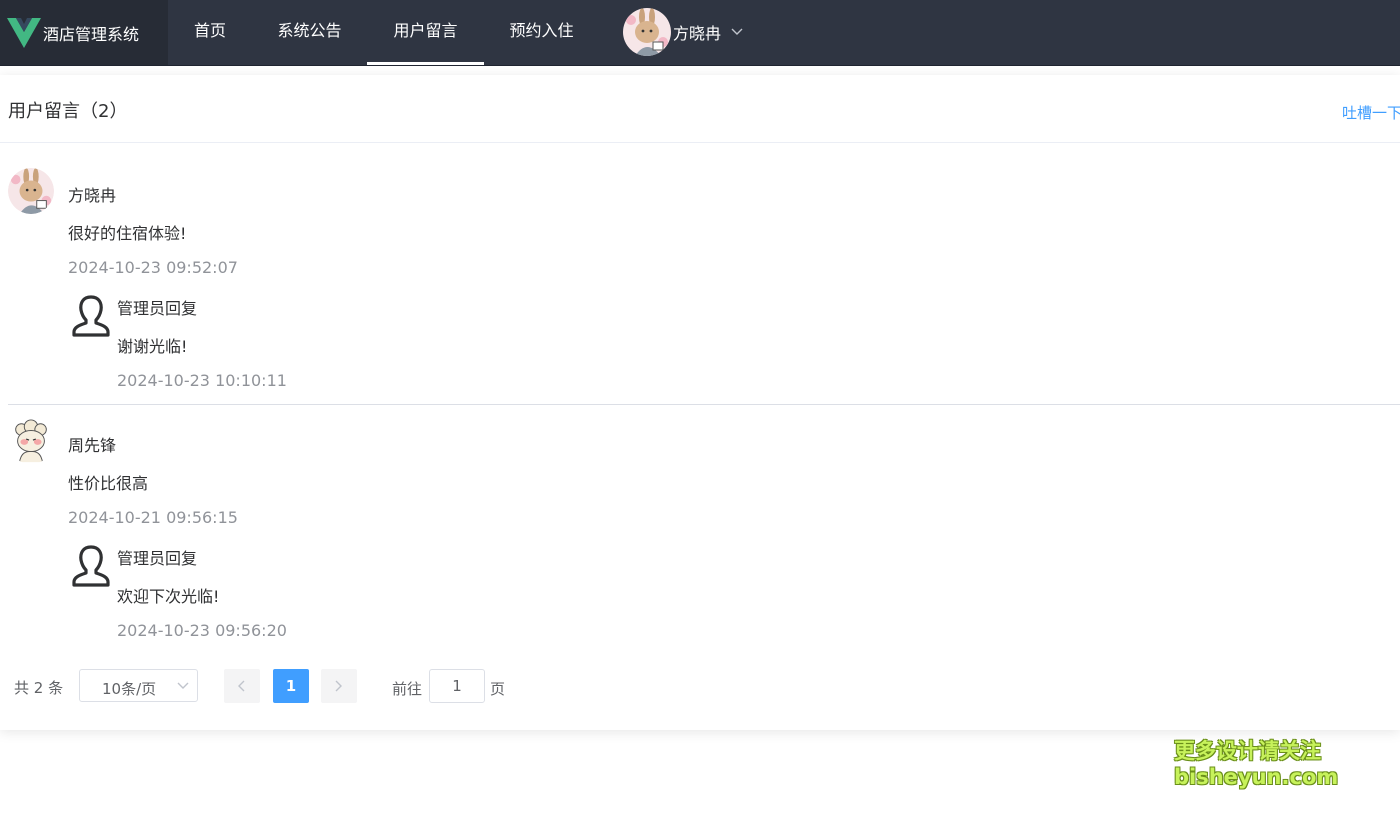 This screenshot has width=1400, height=814. Describe the element at coordinates (31, 191) in the screenshot. I see `bunny-avatar` at that location.